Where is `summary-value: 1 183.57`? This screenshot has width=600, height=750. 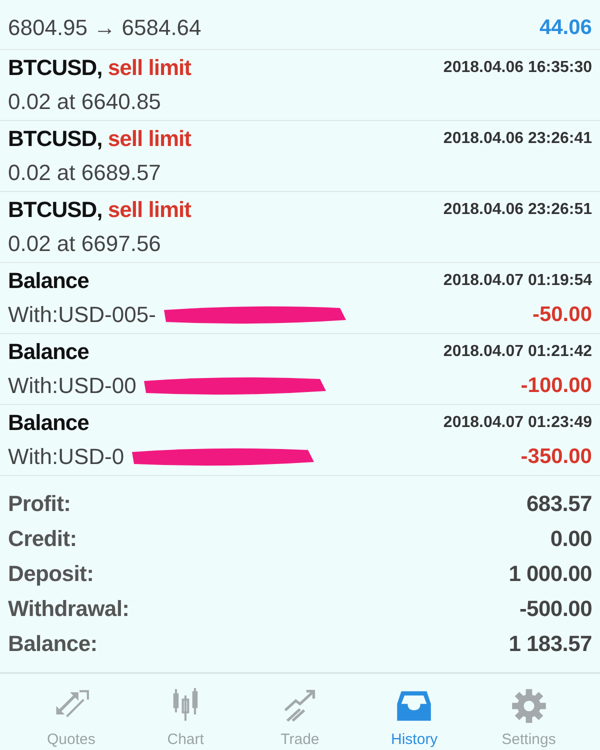
summary-value: 1 183.57 is located at coordinates (550, 643).